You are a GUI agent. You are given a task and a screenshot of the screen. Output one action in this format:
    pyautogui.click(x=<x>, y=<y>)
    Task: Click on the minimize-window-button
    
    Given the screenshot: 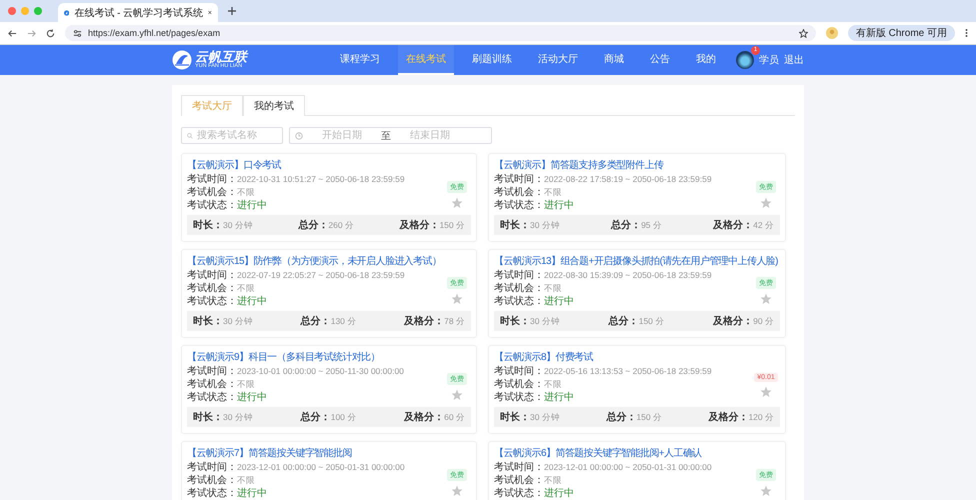 What is the action you would take?
    pyautogui.click(x=25, y=11)
    